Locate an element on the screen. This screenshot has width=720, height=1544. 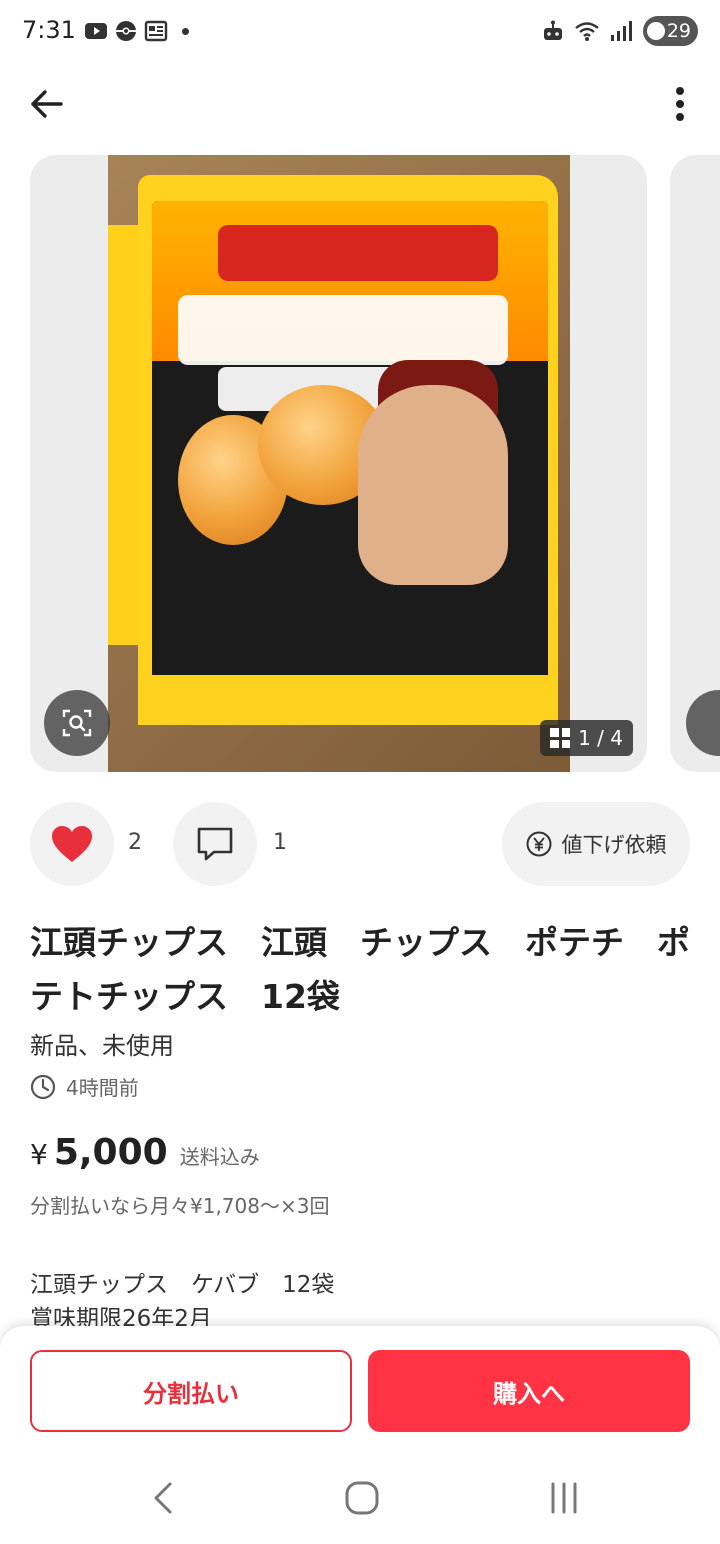
grid-icon is located at coordinates (560, 738).